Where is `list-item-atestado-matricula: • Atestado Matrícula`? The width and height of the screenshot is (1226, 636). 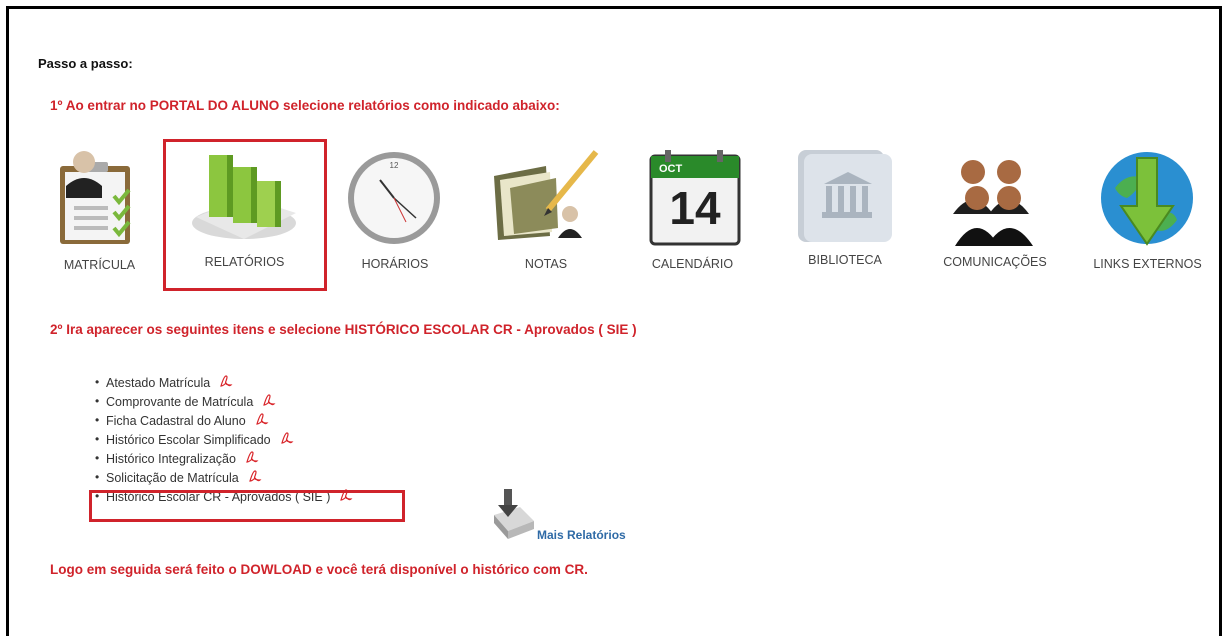
list-item-atestado-matricula: • Atestado Matrícula is located at coordinates (224, 383).